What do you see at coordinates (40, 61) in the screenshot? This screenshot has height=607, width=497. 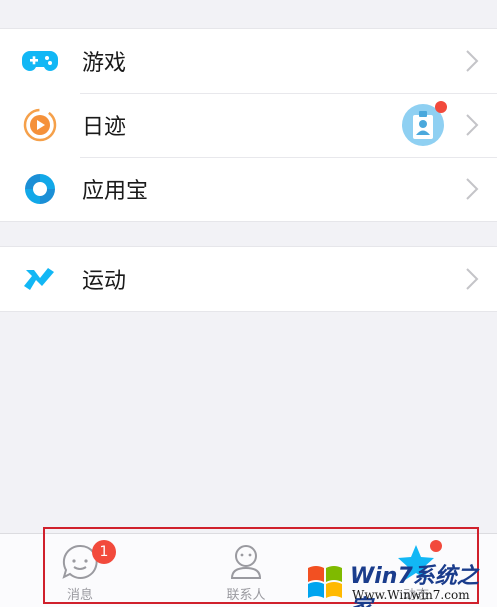 I see `gamepad-icon` at bounding box center [40, 61].